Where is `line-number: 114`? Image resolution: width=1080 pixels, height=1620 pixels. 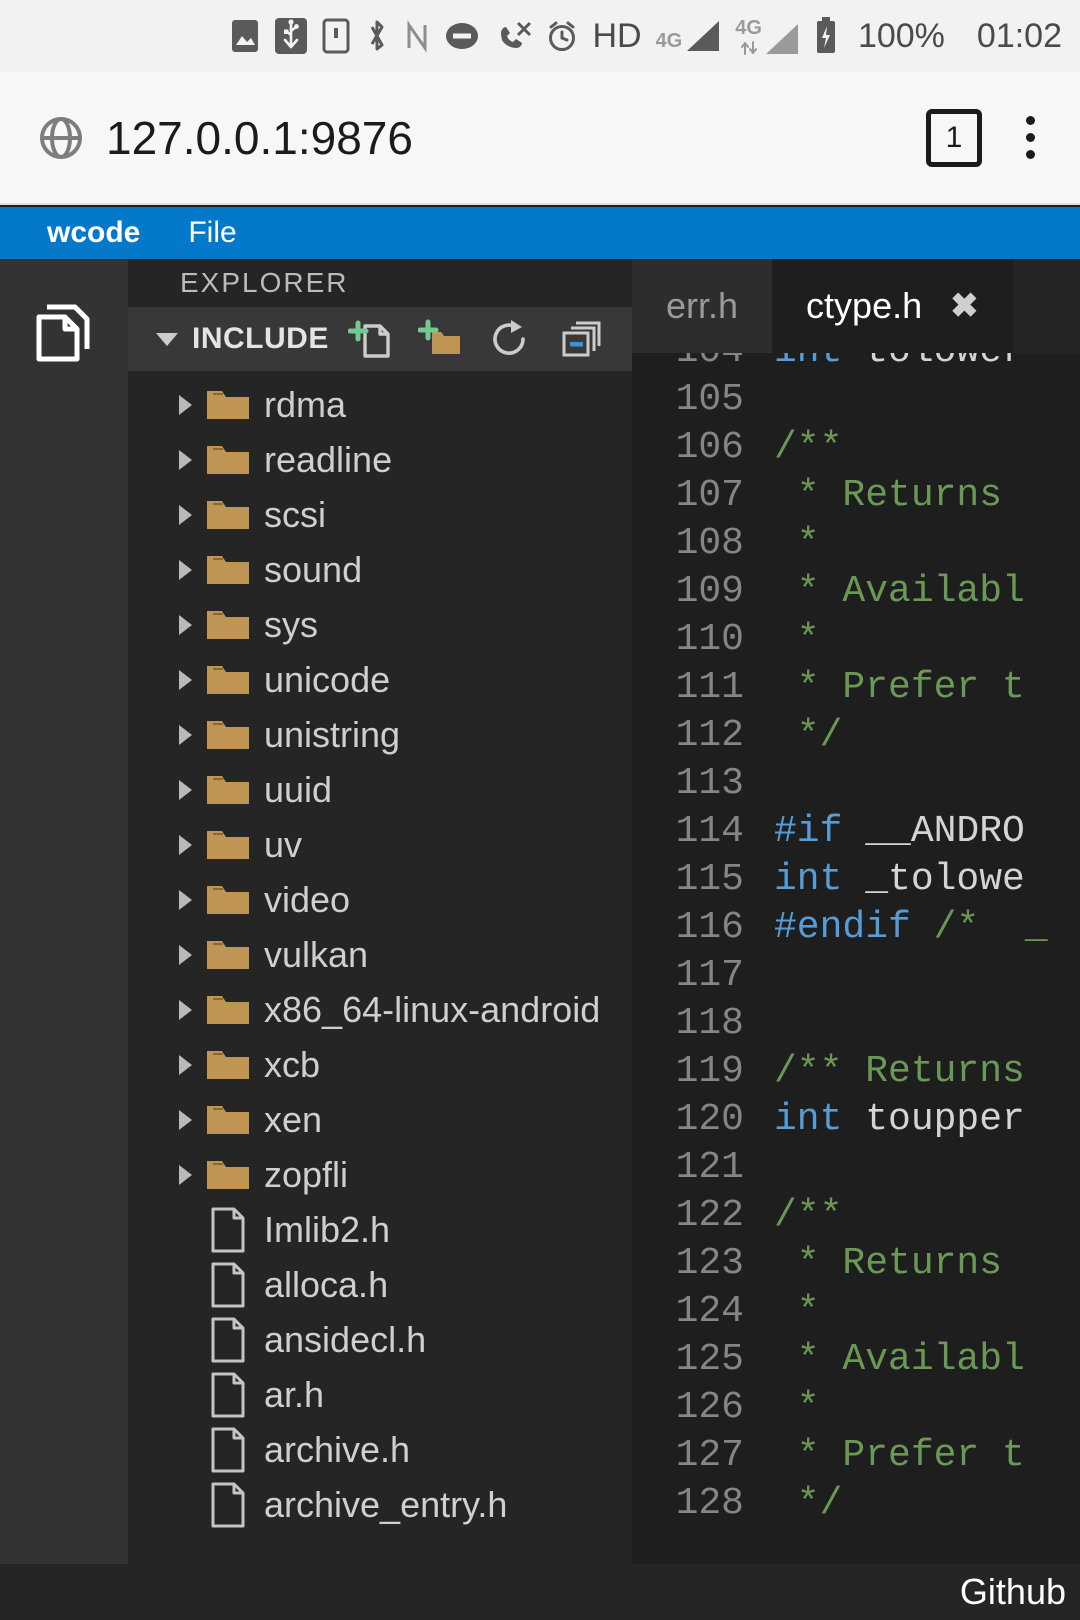 line-number: 114 is located at coordinates (709, 831).